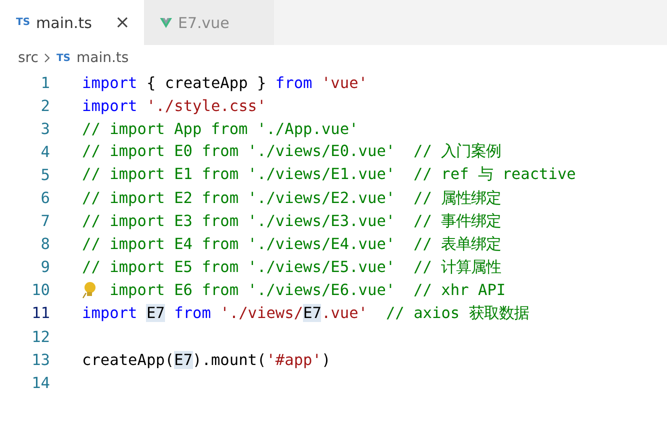 The width and height of the screenshot is (667, 438). I want to click on vue-file-icon, so click(166, 23).